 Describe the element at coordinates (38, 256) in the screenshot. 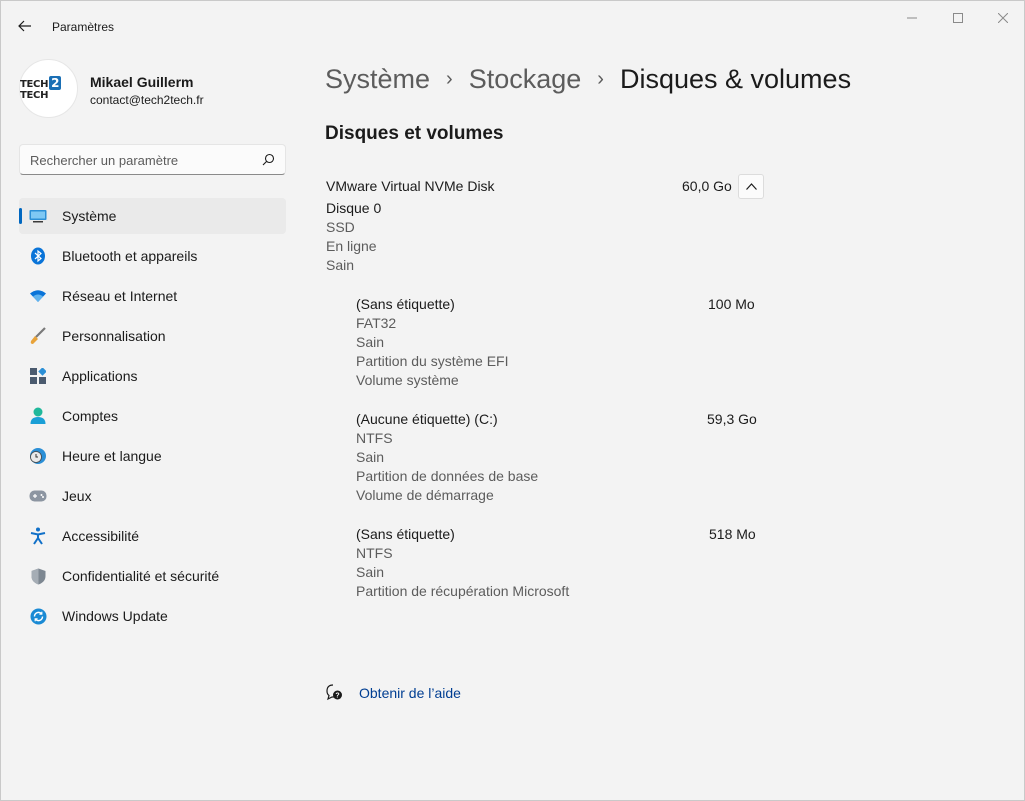

I see `bluetooth-icon` at that location.